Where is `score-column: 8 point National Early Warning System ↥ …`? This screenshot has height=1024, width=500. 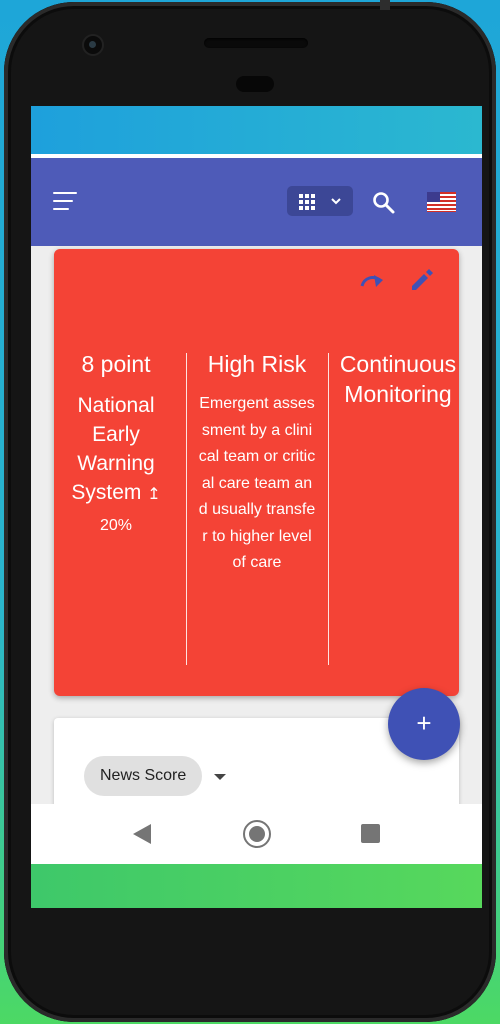 score-column: 8 point National Early Warning System ↥ … is located at coordinates (116, 444).